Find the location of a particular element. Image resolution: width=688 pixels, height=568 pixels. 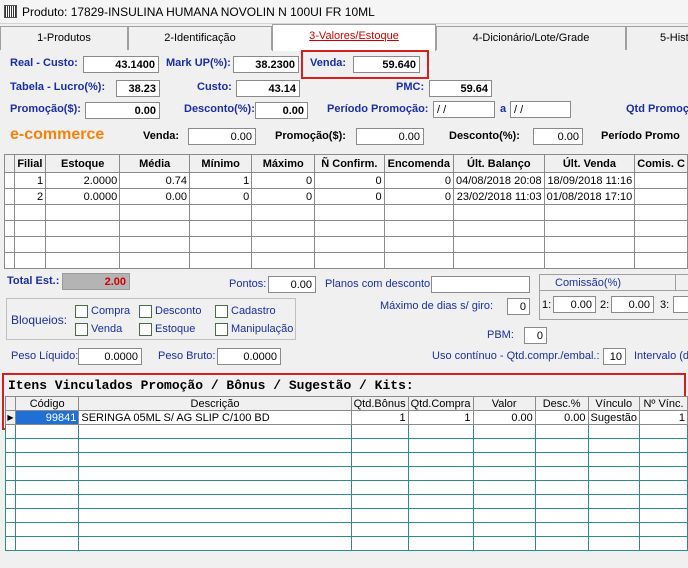

checkbox-estoque is located at coordinates (145, 329).